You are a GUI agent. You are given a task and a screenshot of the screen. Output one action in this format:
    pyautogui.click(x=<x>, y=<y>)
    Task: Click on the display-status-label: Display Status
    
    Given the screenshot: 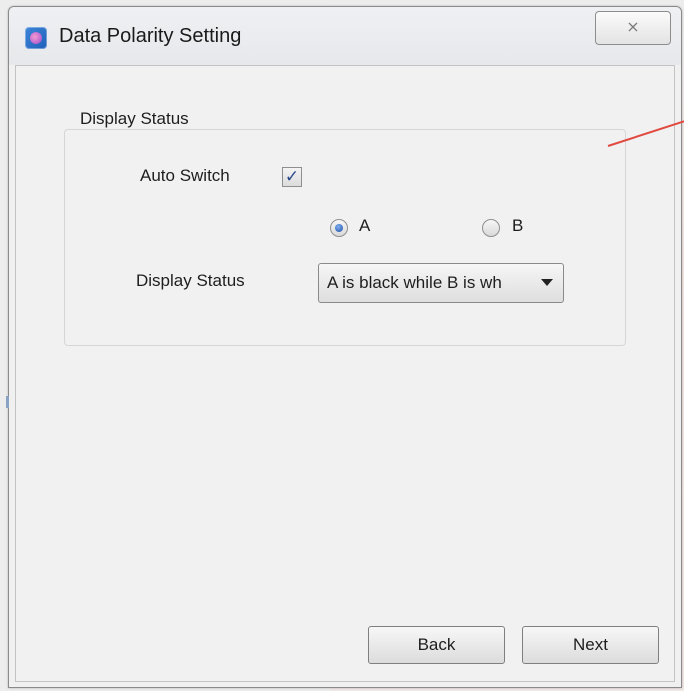 What is the action you would take?
    pyautogui.click(x=190, y=280)
    